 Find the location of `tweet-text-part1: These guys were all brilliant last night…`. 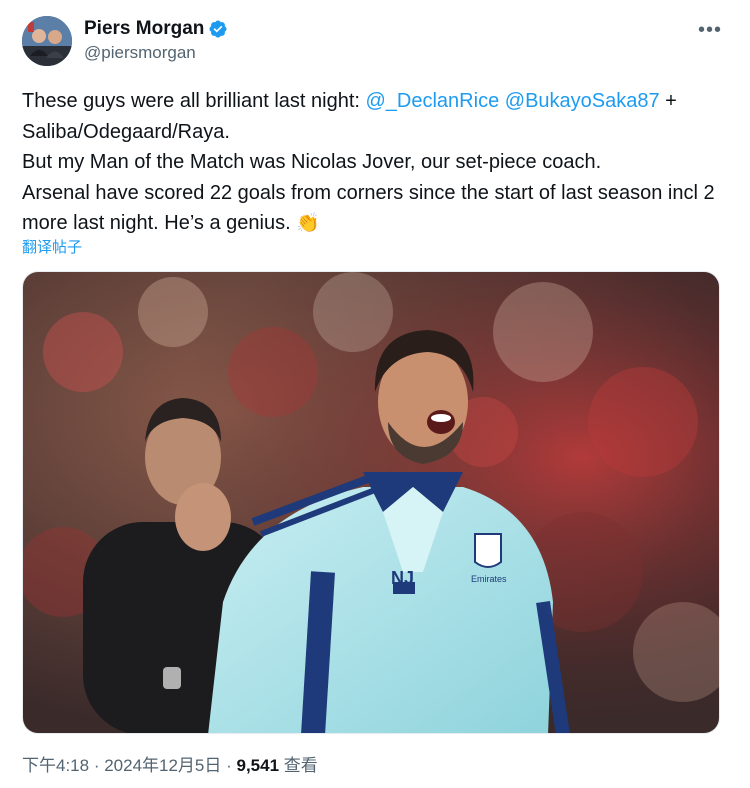

tweet-text-part1: These guys were all brilliant last night… is located at coordinates (194, 101).